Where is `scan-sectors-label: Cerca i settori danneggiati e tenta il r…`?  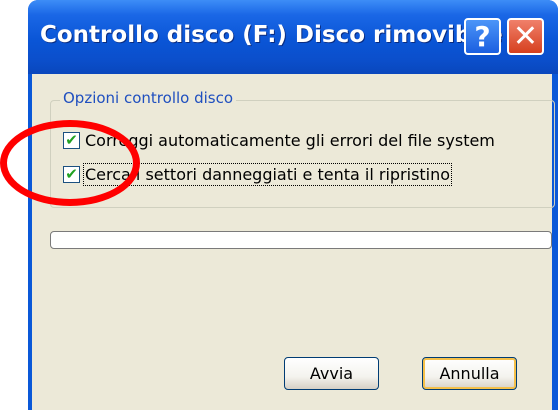
scan-sectors-label: Cerca i settori danneggiati e tenta il r… is located at coordinates (267, 174).